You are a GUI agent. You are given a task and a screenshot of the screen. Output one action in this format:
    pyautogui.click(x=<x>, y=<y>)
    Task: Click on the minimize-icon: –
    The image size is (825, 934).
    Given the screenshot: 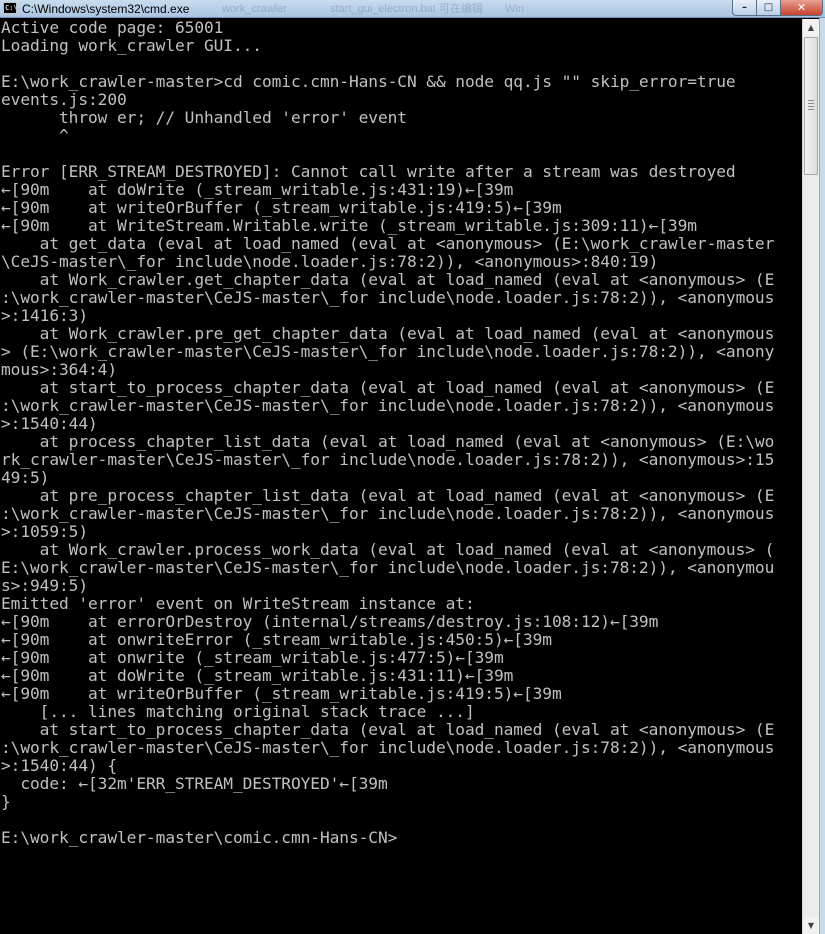 What is the action you would take?
    pyautogui.click(x=744, y=7)
    